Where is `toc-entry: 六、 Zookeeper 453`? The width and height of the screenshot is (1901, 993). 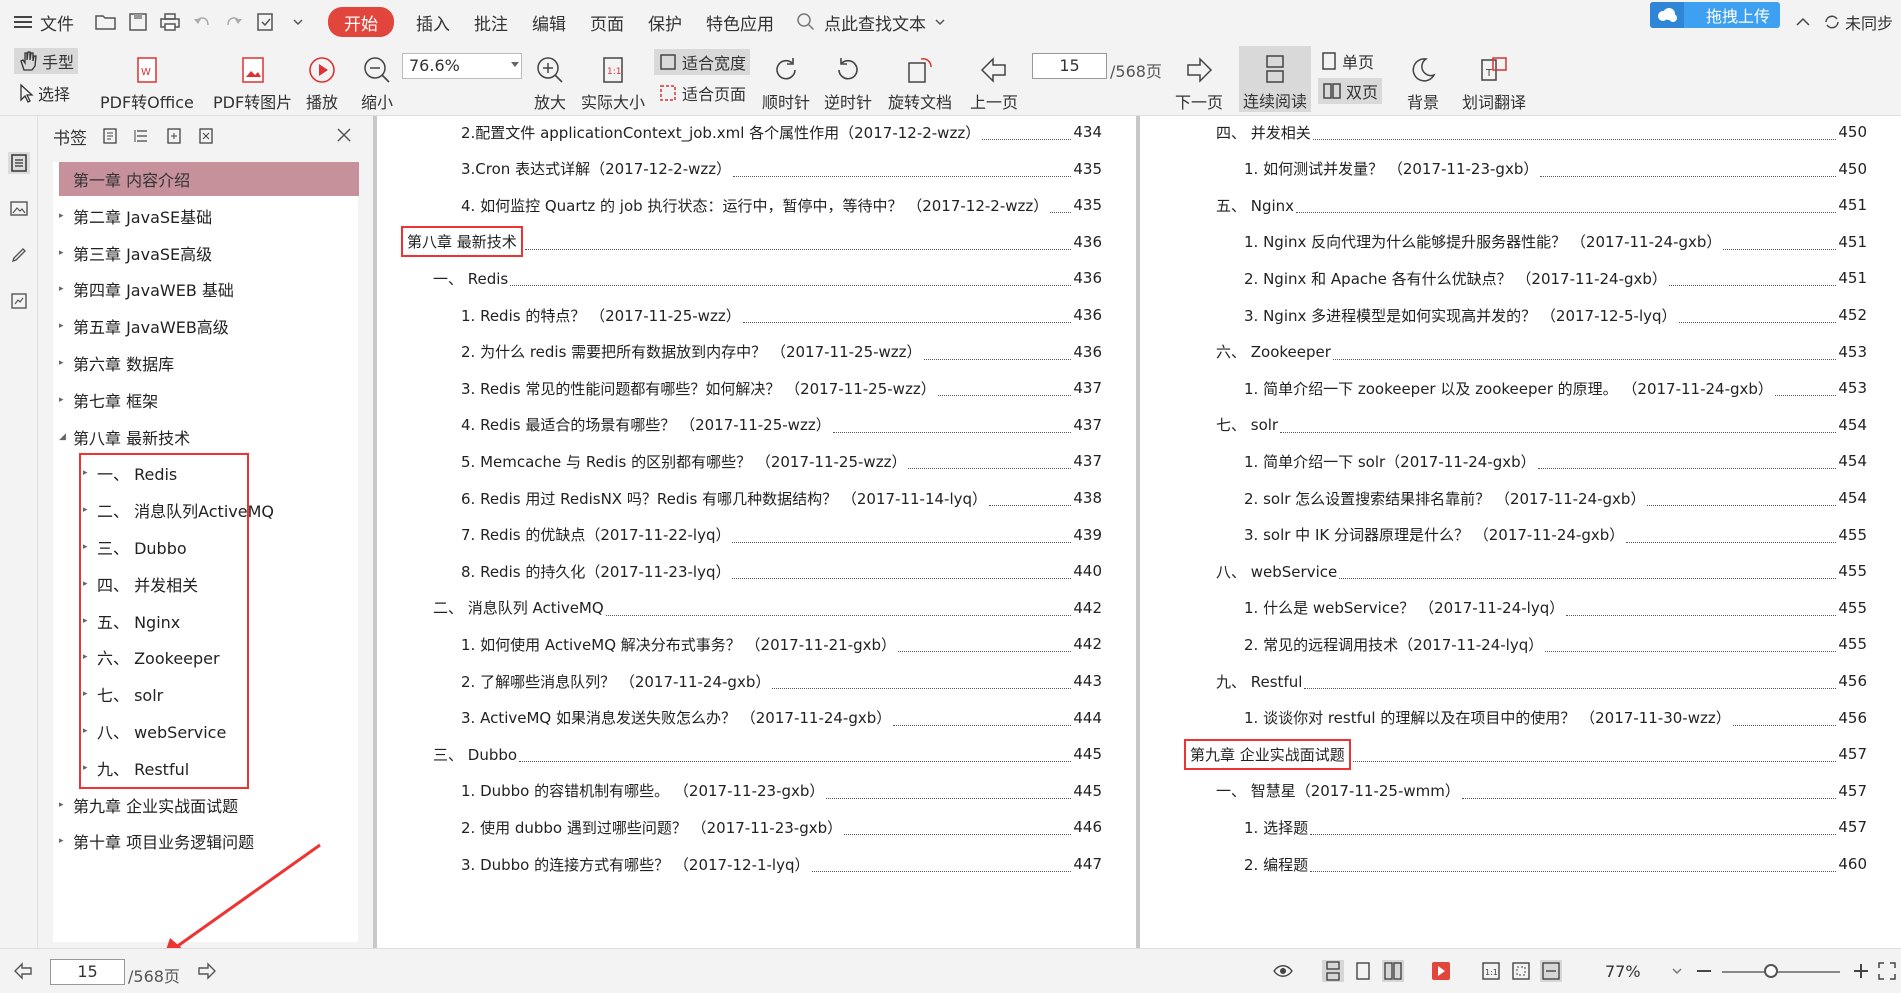 toc-entry: 六、 Zookeeper 453 is located at coordinates (1541, 352).